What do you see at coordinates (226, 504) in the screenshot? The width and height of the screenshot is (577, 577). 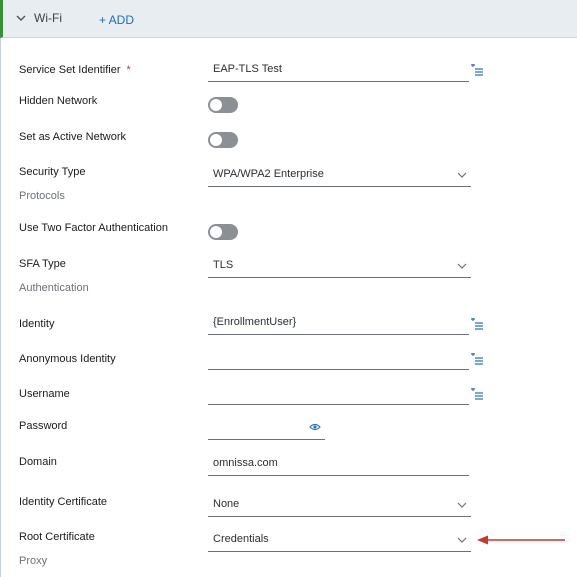 I see `identity-certificate-value: None` at bounding box center [226, 504].